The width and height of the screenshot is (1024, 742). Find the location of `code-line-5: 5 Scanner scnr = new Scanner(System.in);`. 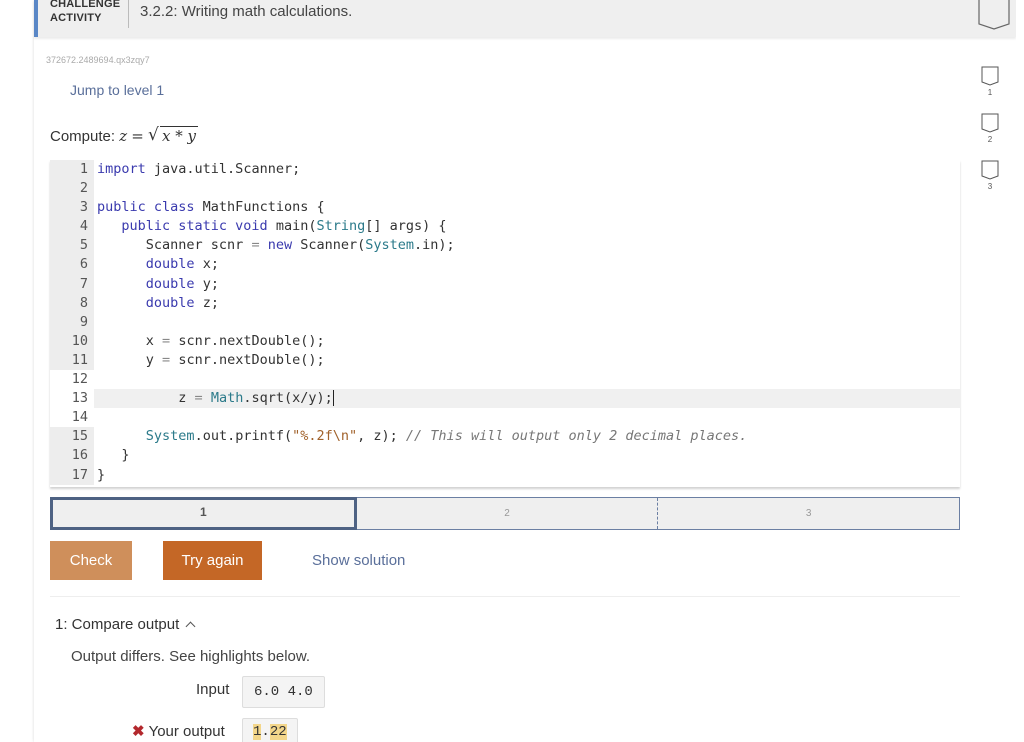

code-line-5: 5 Scanner scnr = new Scanner(System.in); is located at coordinates (505, 246).